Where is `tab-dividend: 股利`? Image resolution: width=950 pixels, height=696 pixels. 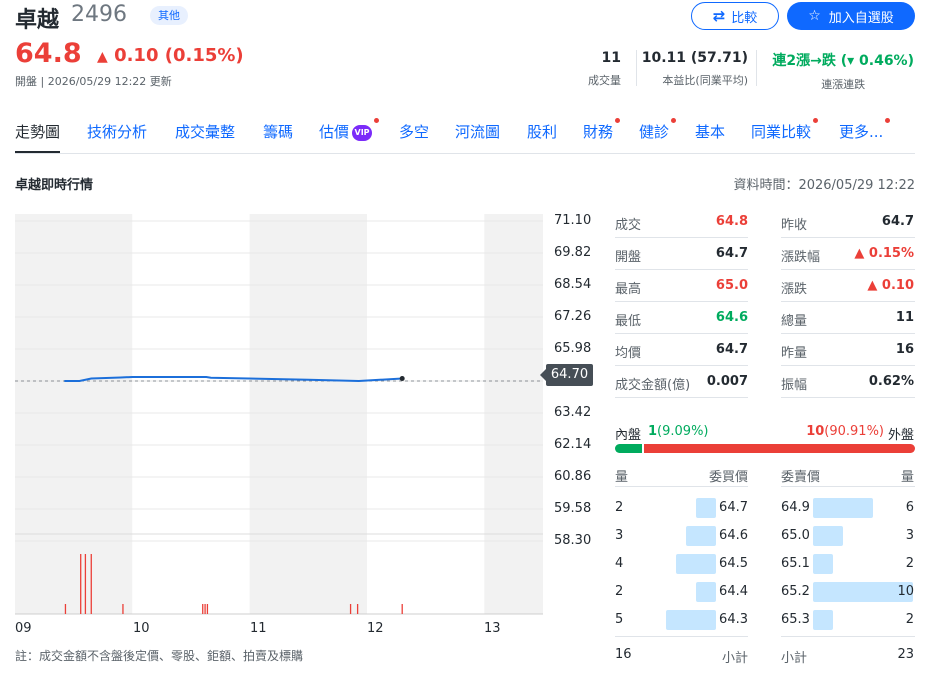
tab-dividend: 股利 is located at coordinates (542, 137).